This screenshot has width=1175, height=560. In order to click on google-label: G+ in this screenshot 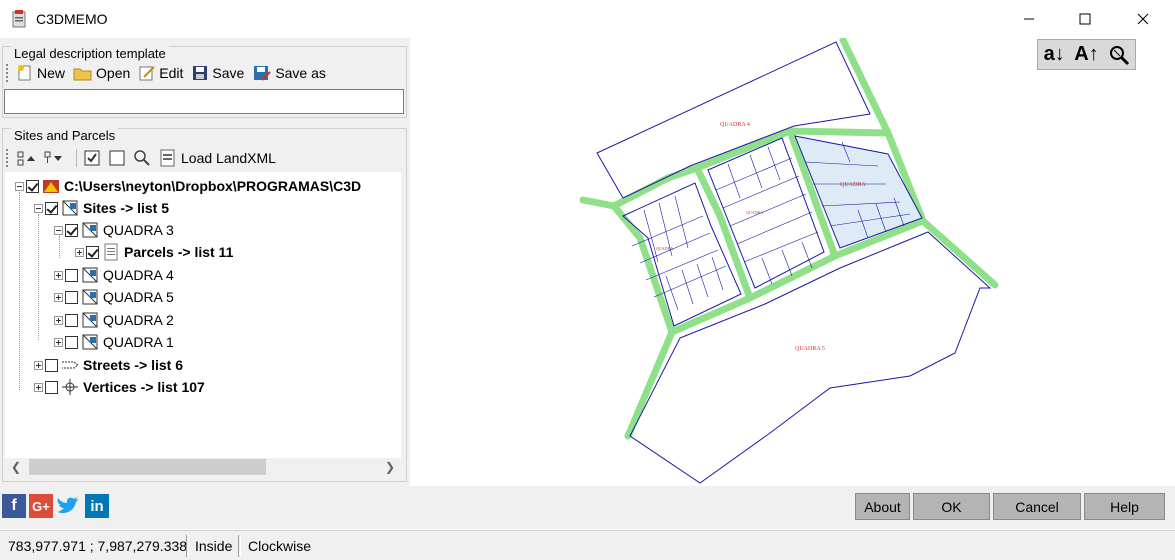, I will do `click(41, 506)`.